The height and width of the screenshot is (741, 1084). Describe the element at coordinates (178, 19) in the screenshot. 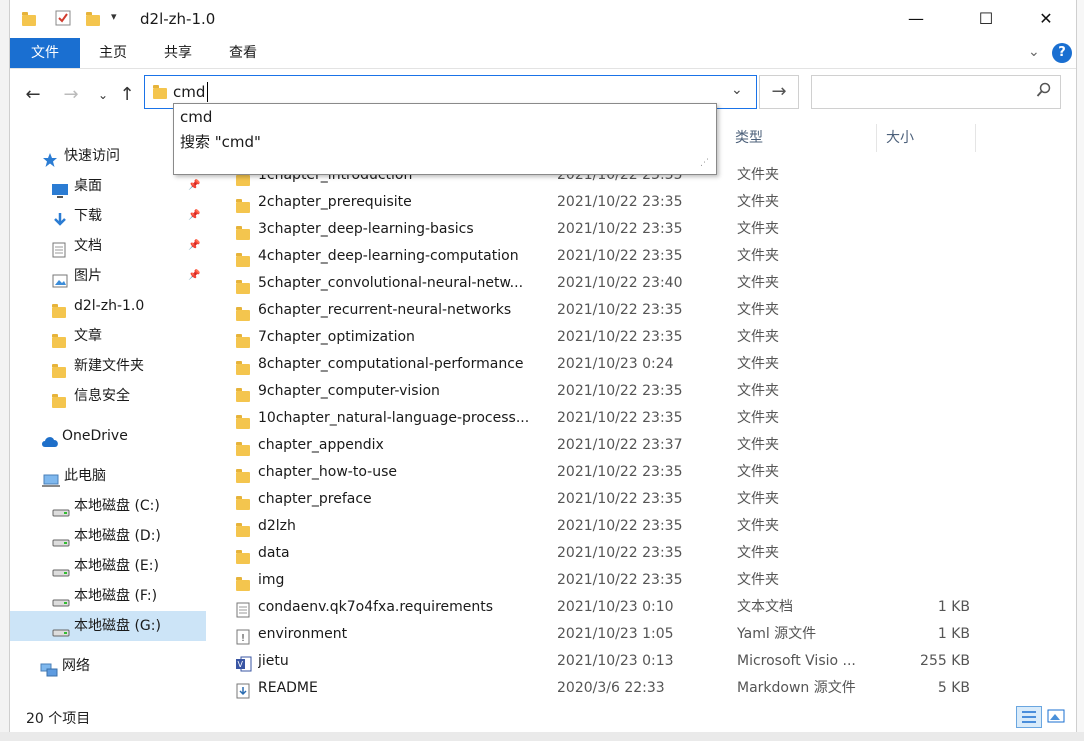

I see `window-title: d2l-zh-1.0` at that location.